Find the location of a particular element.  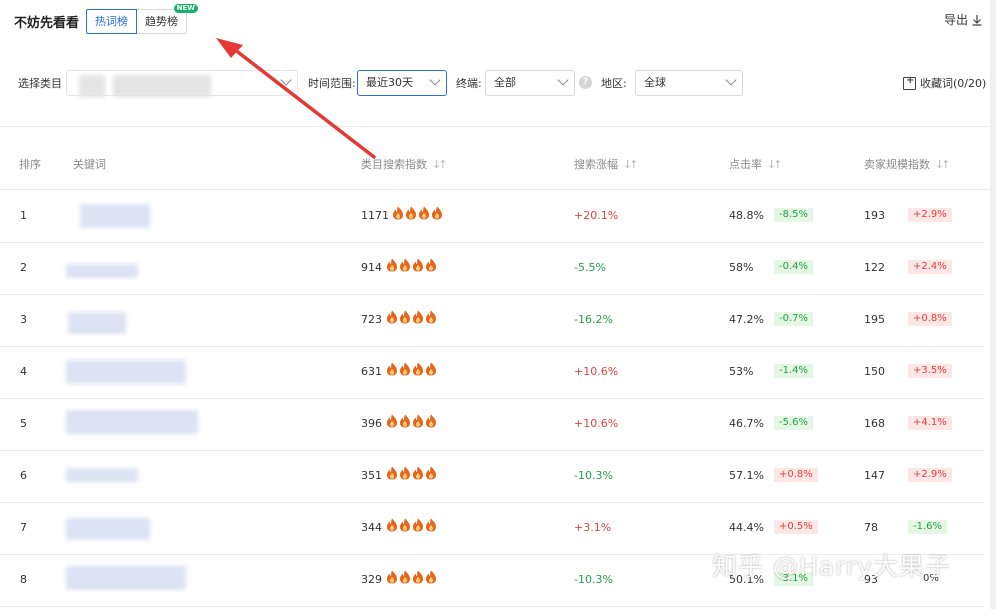

ctr-change-badge: -1.4% is located at coordinates (794, 371).